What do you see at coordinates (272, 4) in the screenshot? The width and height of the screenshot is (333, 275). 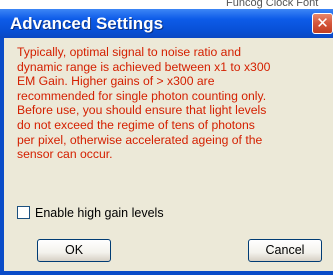 I see `background-window-text: Funcog Clock Font` at bounding box center [272, 4].